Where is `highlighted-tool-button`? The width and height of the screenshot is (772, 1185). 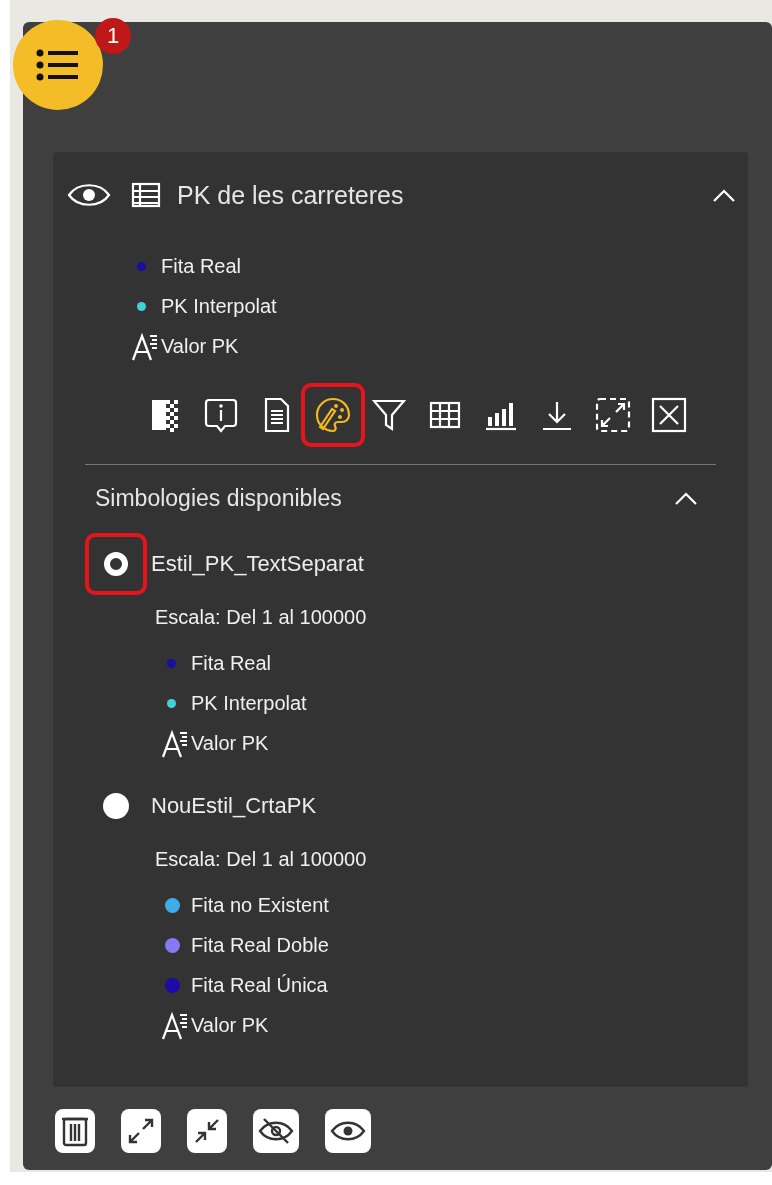
highlighted-tool-button is located at coordinates (333, 415).